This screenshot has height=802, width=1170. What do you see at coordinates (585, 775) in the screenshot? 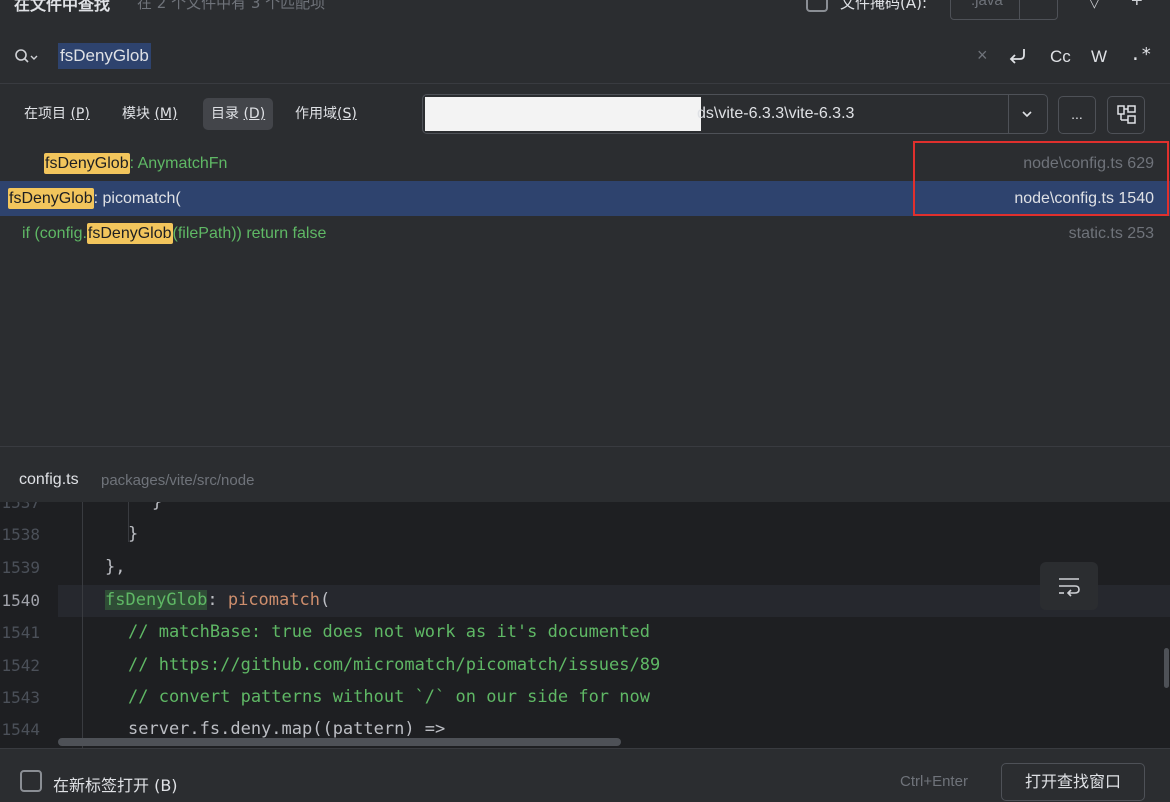
I see `footer: 在新标签打开 (B) Ctrl+Enter 打开查找窗口` at bounding box center [585, 775].